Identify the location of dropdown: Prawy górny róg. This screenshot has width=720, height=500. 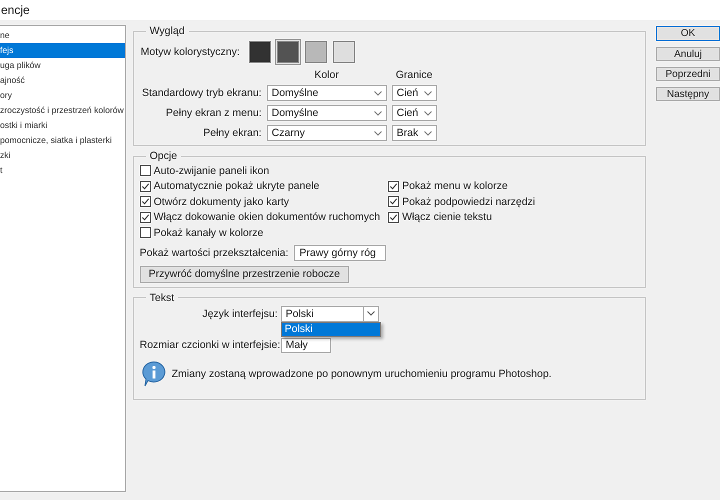
(340, 252).